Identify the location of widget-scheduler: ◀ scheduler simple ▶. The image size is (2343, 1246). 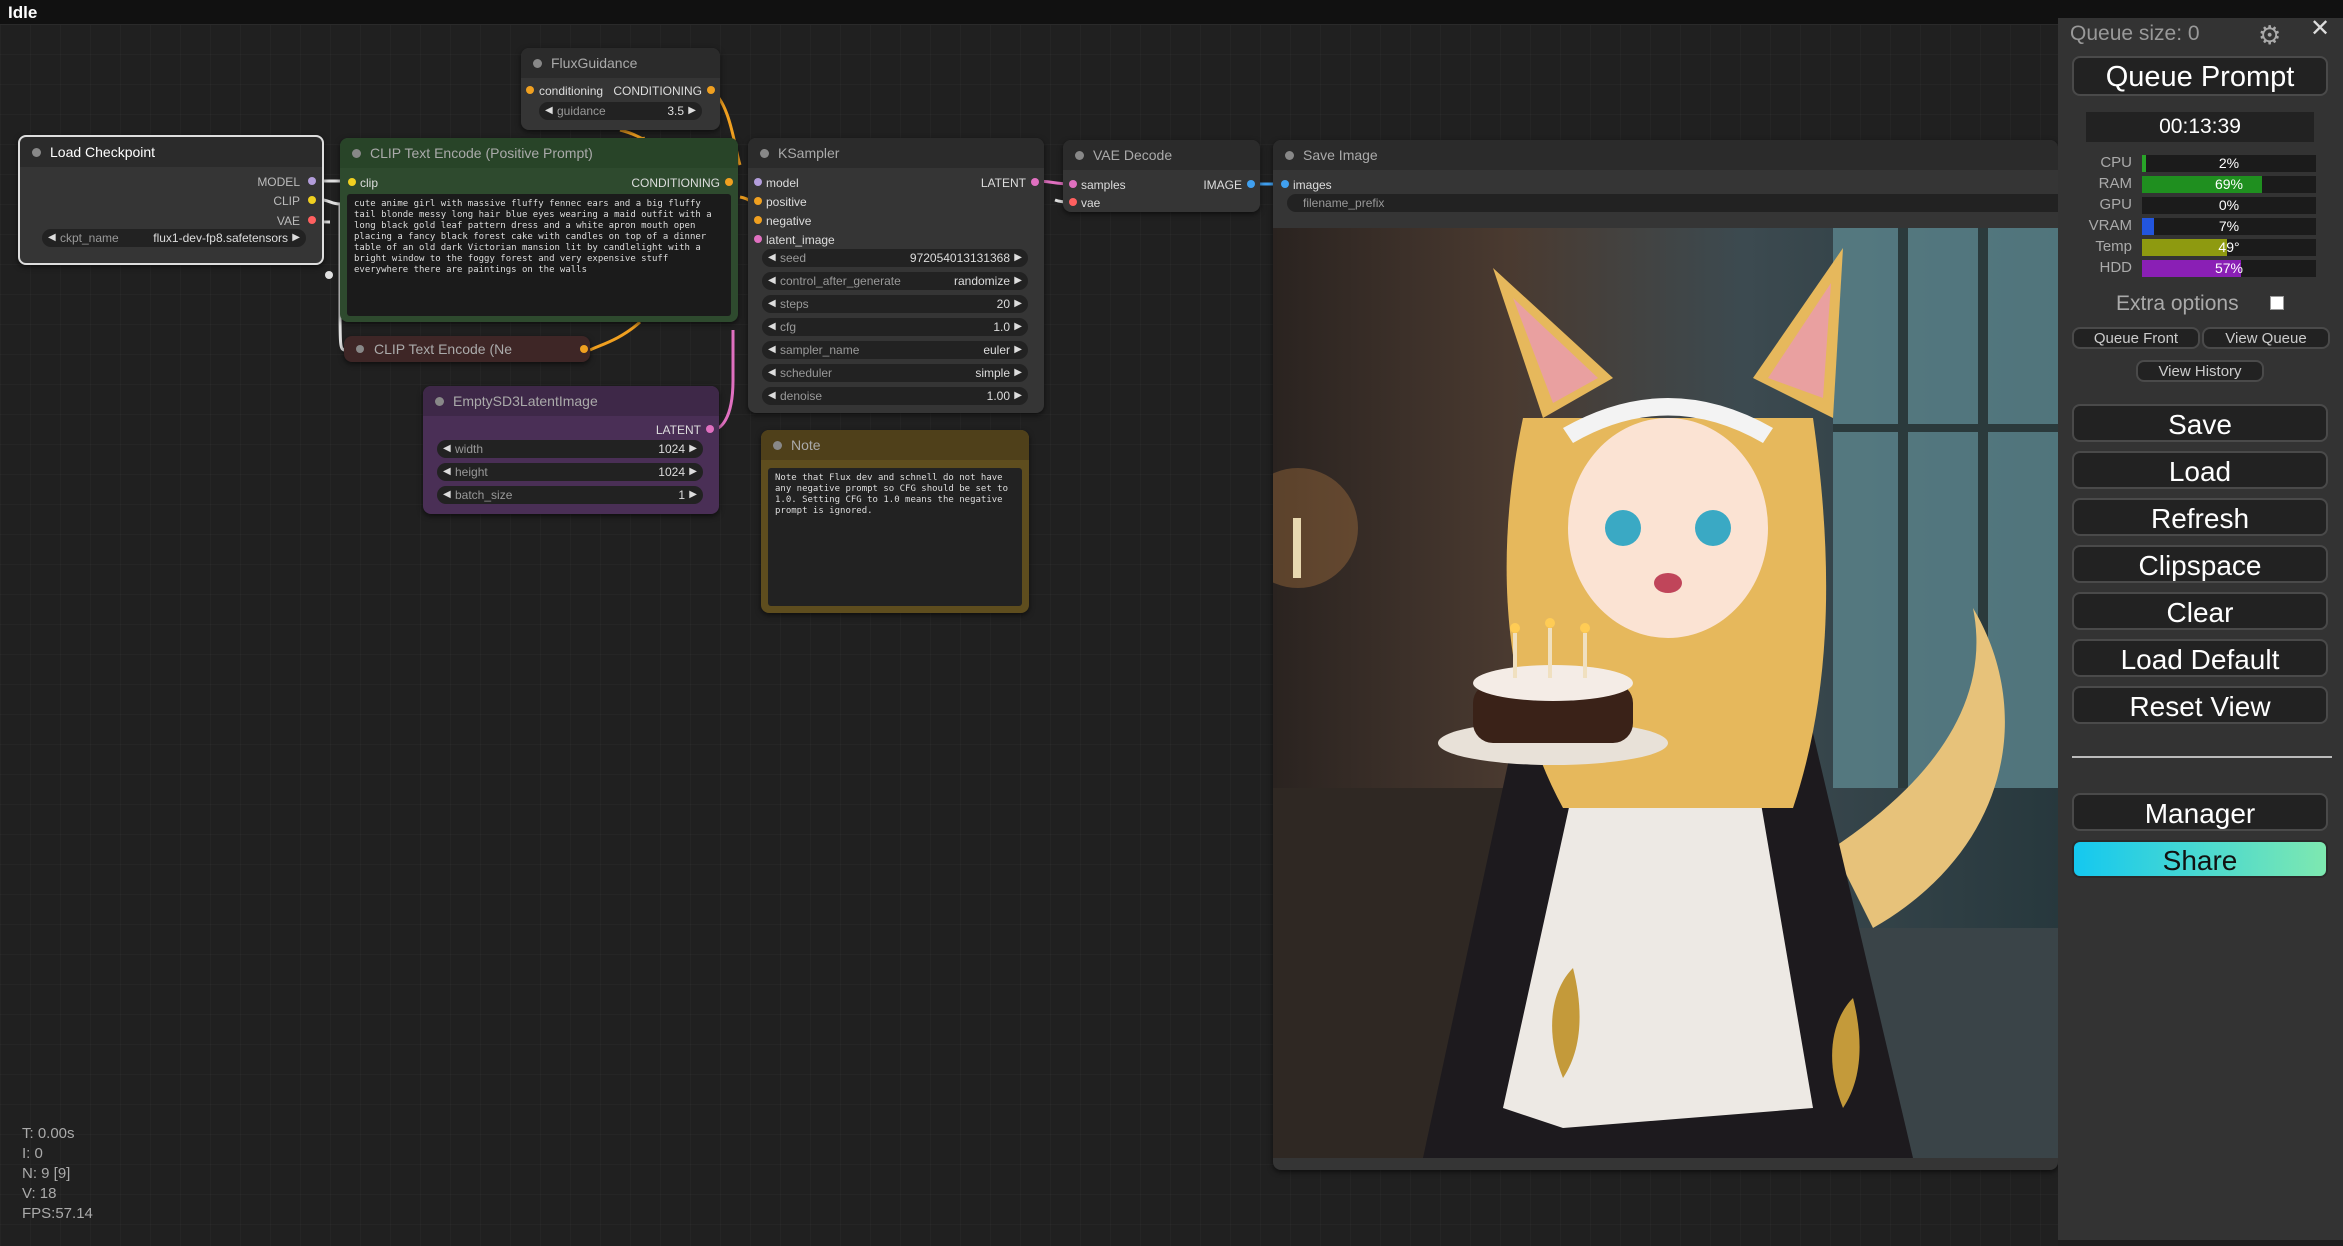
(895, 373).